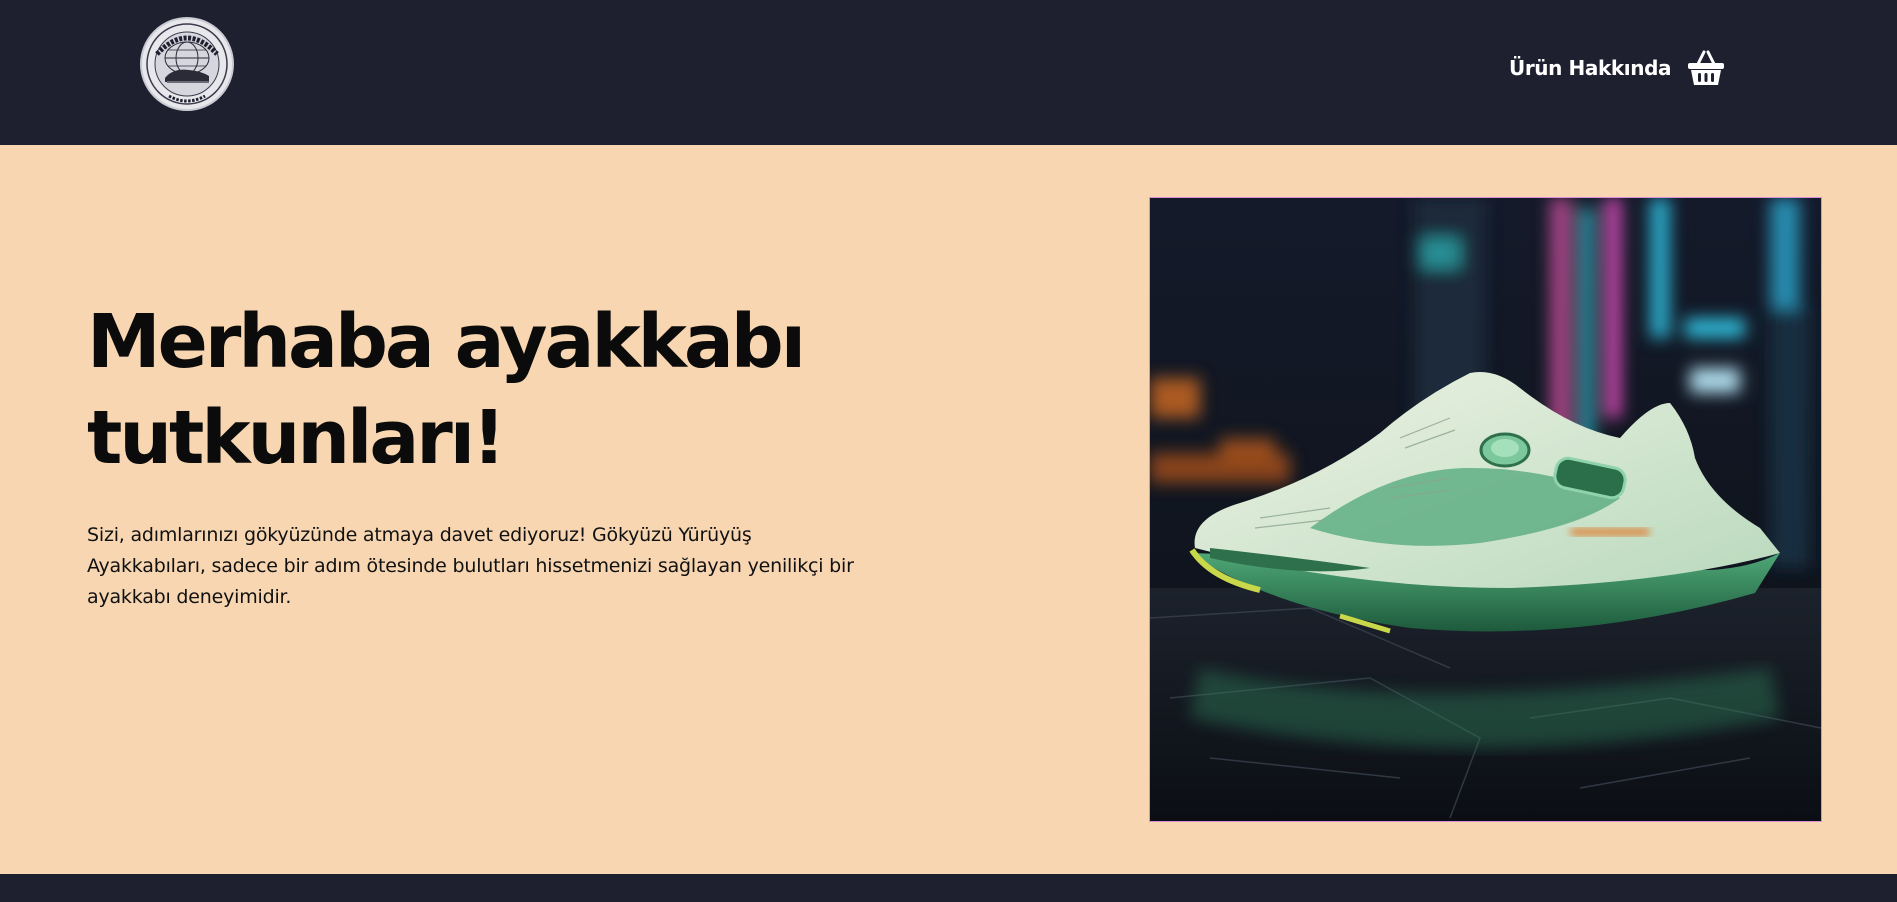  What do you see at coordinates (1590, 68) in the screenshot?
I see `nav-link-product-about: Ürün Hakkında` at bounding box center [1590, 68].